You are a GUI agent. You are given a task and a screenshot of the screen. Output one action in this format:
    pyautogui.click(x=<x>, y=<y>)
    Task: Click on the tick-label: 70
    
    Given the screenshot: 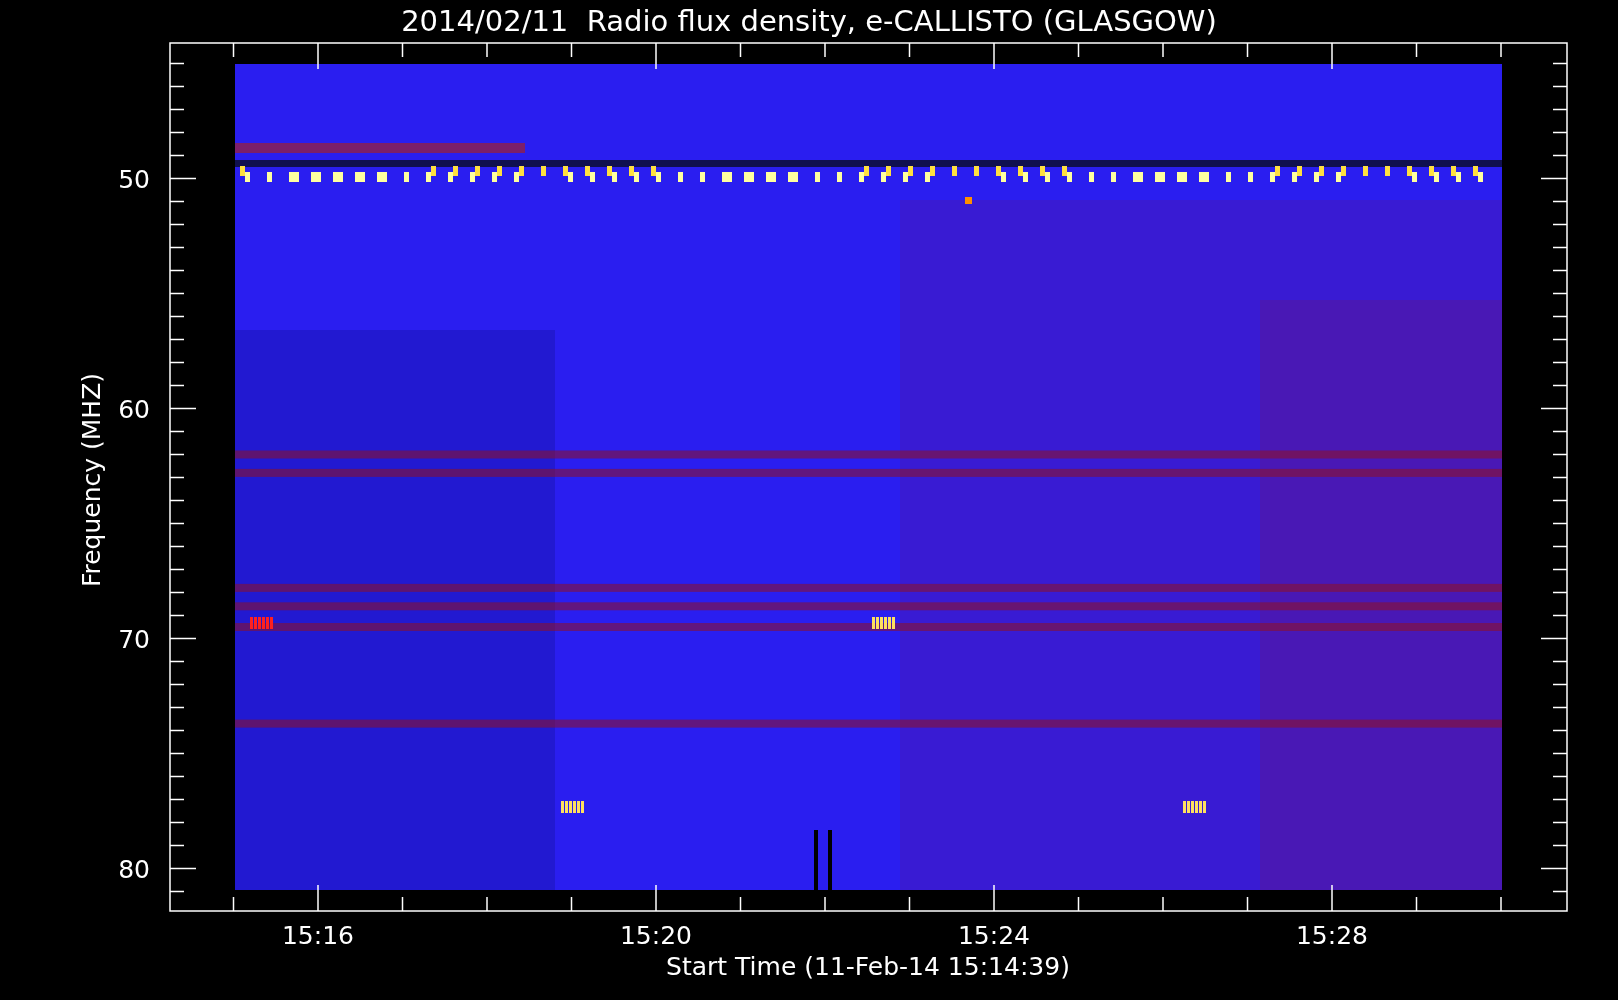 What is the action you would take?
    pyautogui.click(x=134, y=639)
    